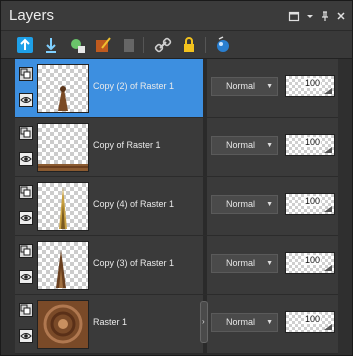  Describe the element at coordinates (163, 45) in the screenshot. I see `link-layers-icon` at that location.